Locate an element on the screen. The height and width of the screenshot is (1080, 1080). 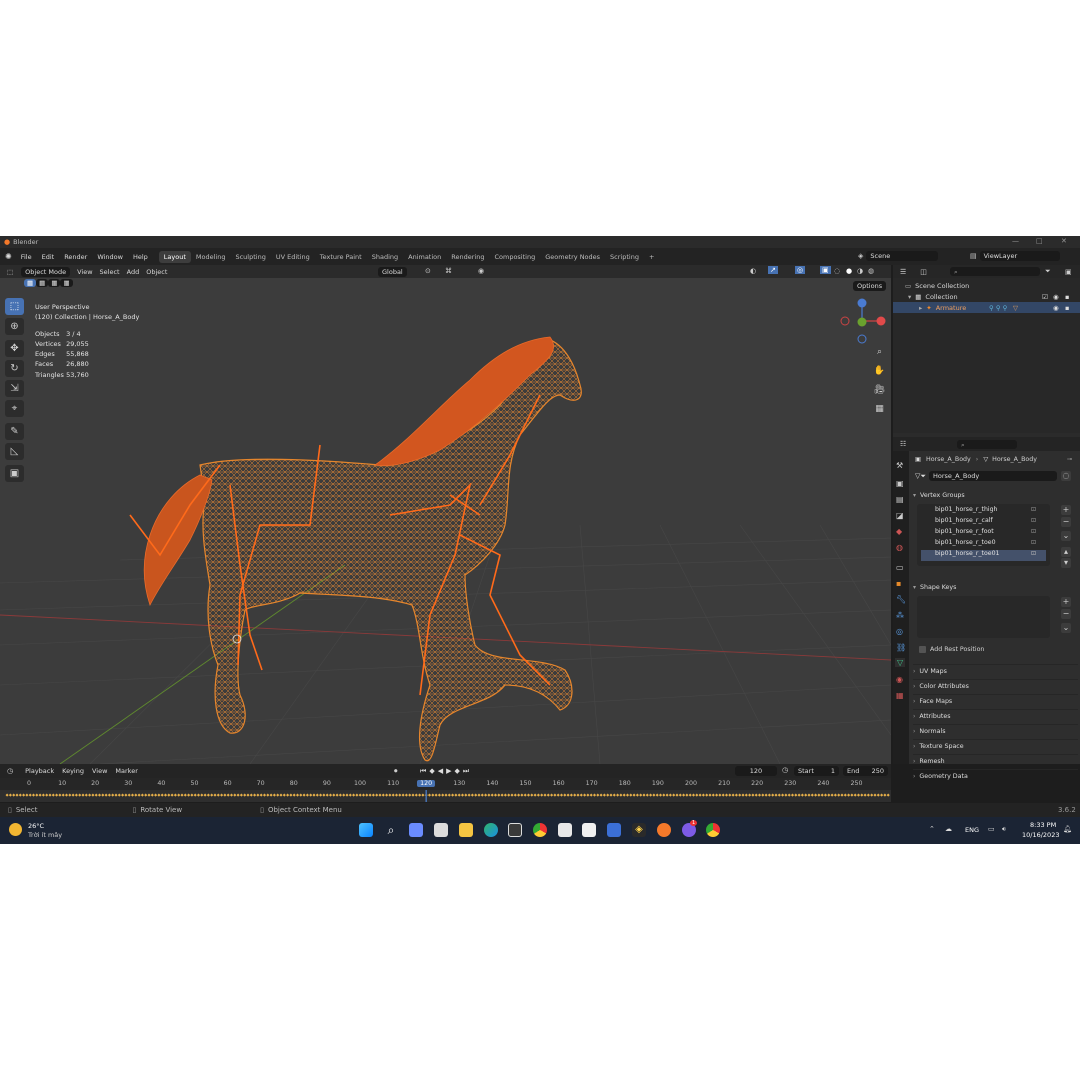
snap-icon: ⌘ is located at coordinates (448, 271).